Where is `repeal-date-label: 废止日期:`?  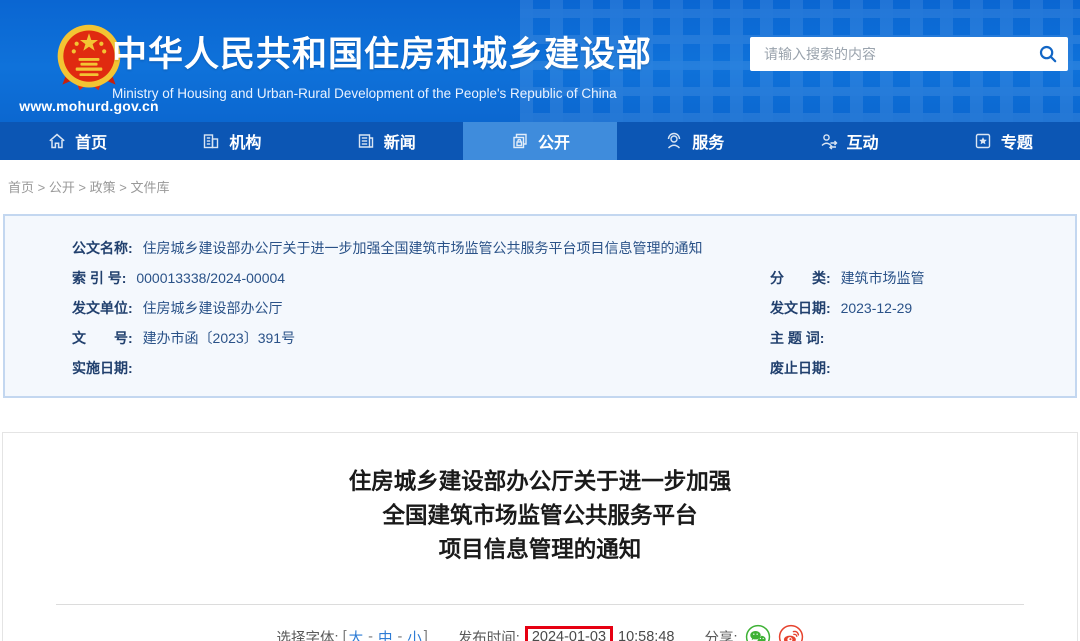 repeal-date-label: 废止日期: is located at coordinates (800, 368).